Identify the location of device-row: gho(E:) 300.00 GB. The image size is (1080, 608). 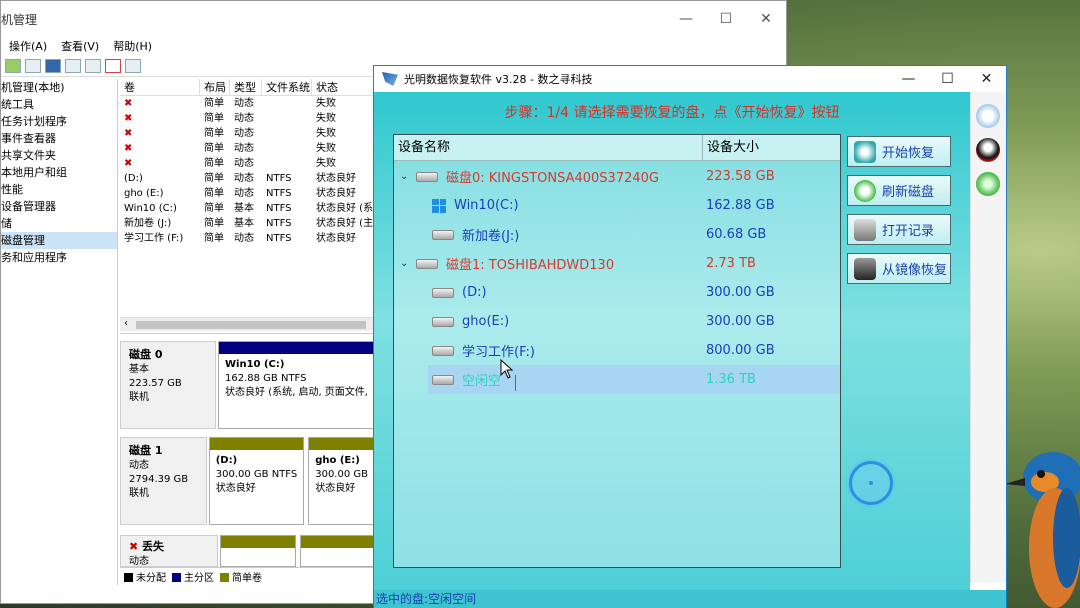
(617, 321).